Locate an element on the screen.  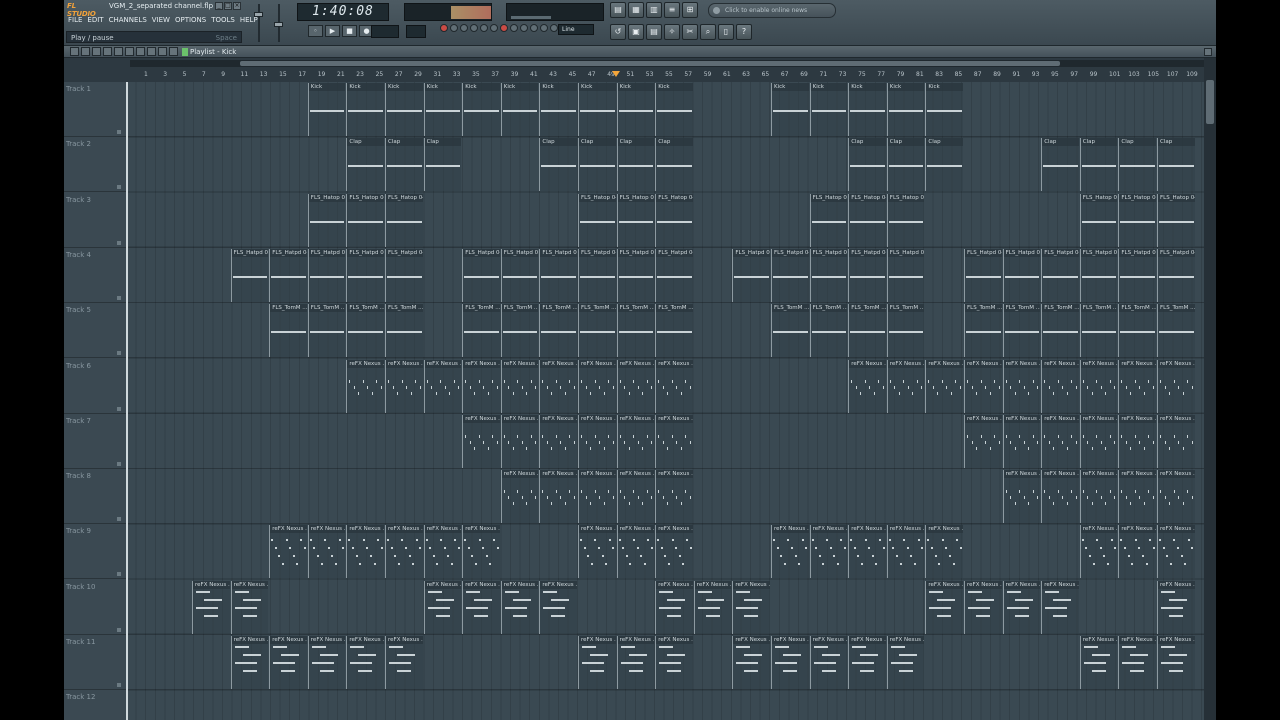
record-option-icon is located at coordinates (444, 28).